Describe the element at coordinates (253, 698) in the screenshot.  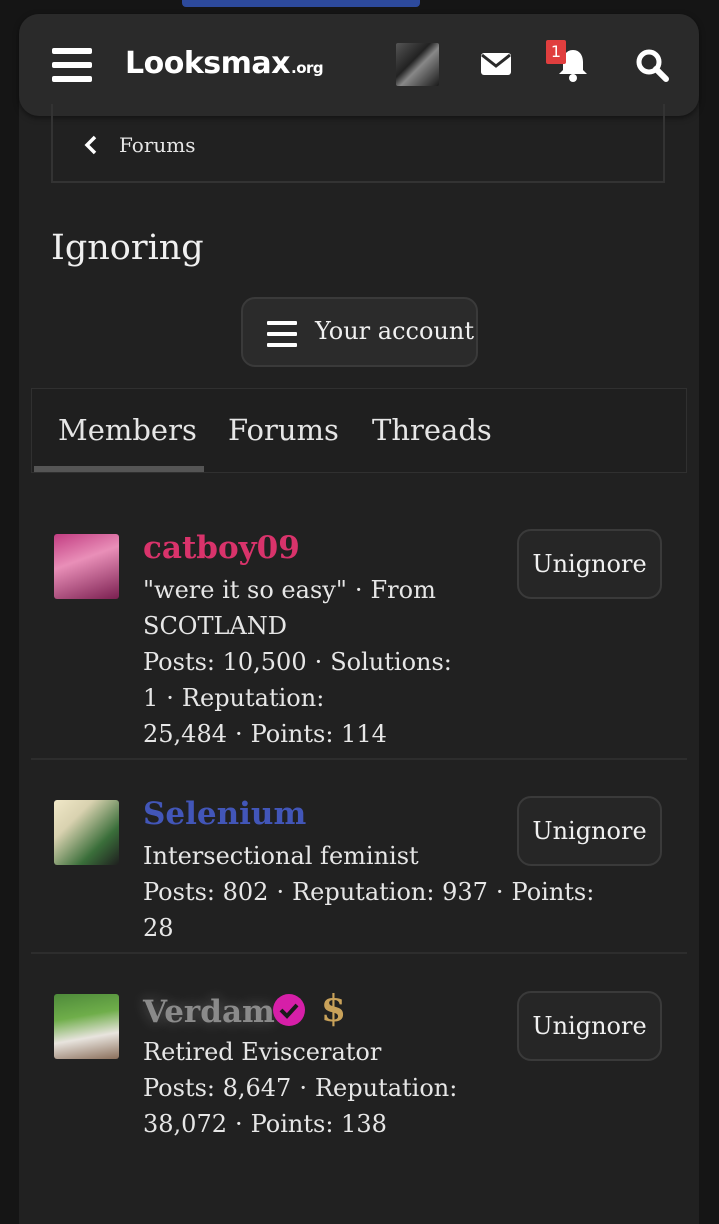
I see `member-reputation-label: Reputation:` at that location.